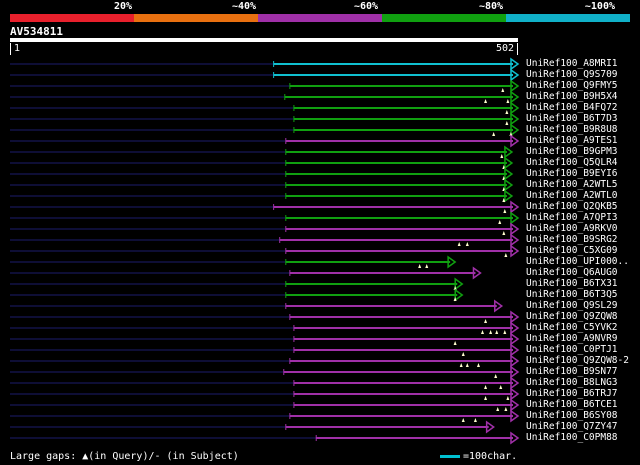  I want to click on legend-label-20: 20%, so click(123, 6).